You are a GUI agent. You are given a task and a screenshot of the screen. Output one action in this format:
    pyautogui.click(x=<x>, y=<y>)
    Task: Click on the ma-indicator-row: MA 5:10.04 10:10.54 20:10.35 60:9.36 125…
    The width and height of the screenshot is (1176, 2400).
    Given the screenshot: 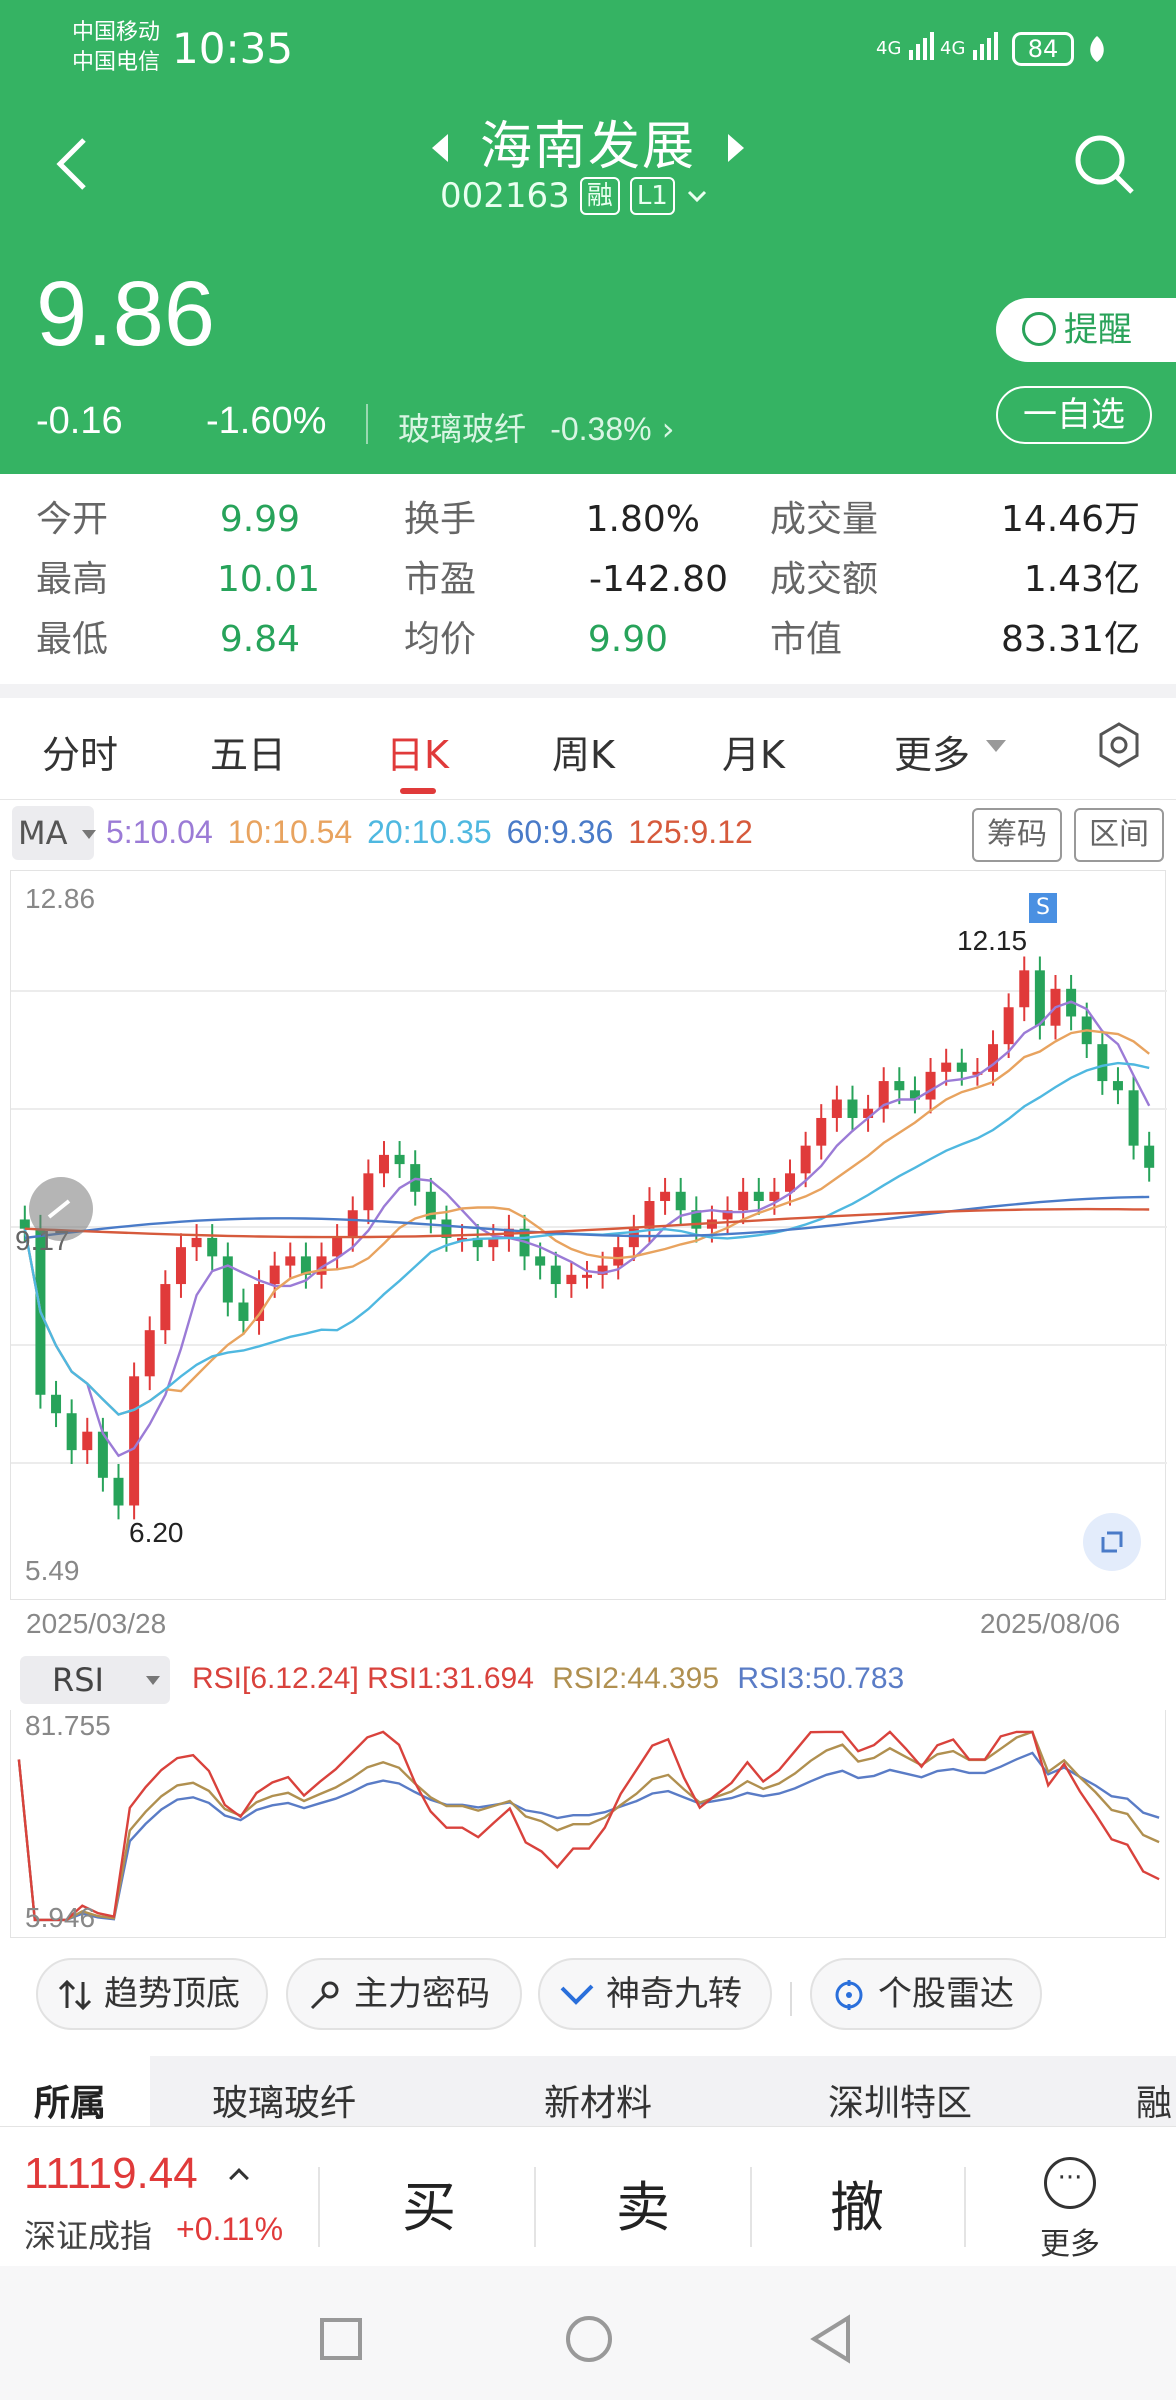 What is the action you would take?
    pyautogui.click(x=588, y=835)
    